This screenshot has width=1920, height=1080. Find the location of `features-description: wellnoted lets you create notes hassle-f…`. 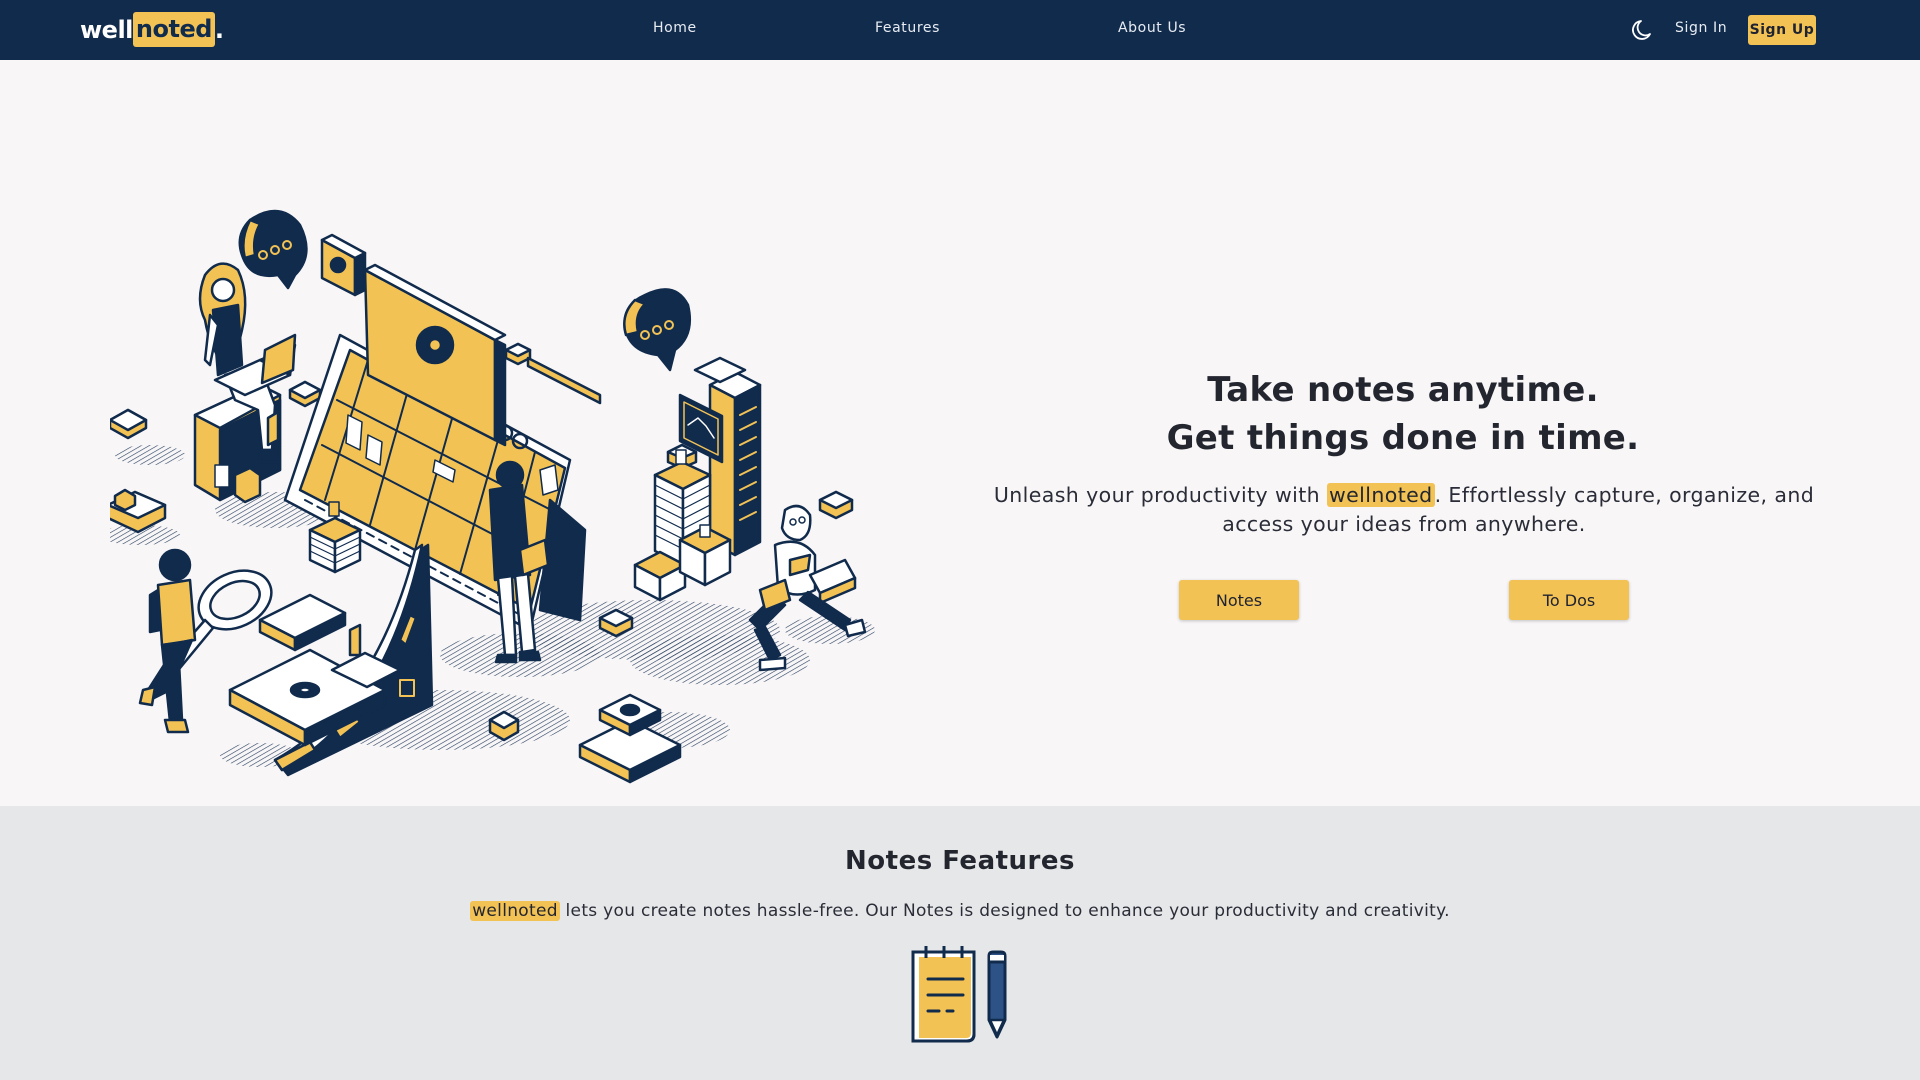

features-description: wellnoted lets you create notes hassle-f… is located at coordinates (960, 911).